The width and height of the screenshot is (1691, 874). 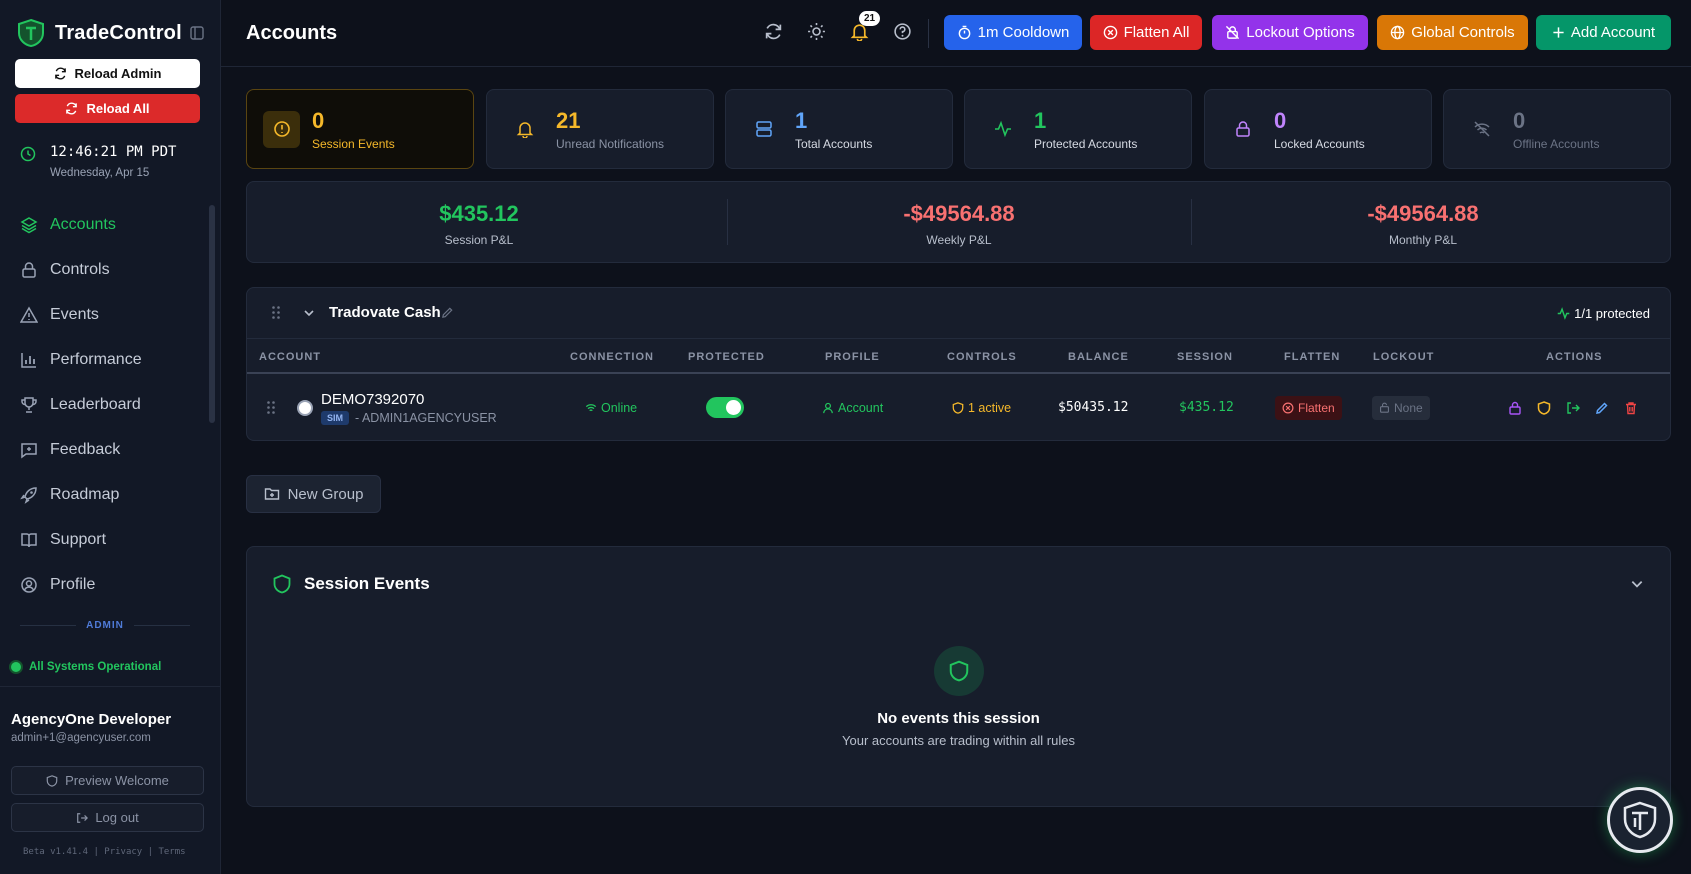 I want to click on x-circle-icon, so click(x=1288, y=407).